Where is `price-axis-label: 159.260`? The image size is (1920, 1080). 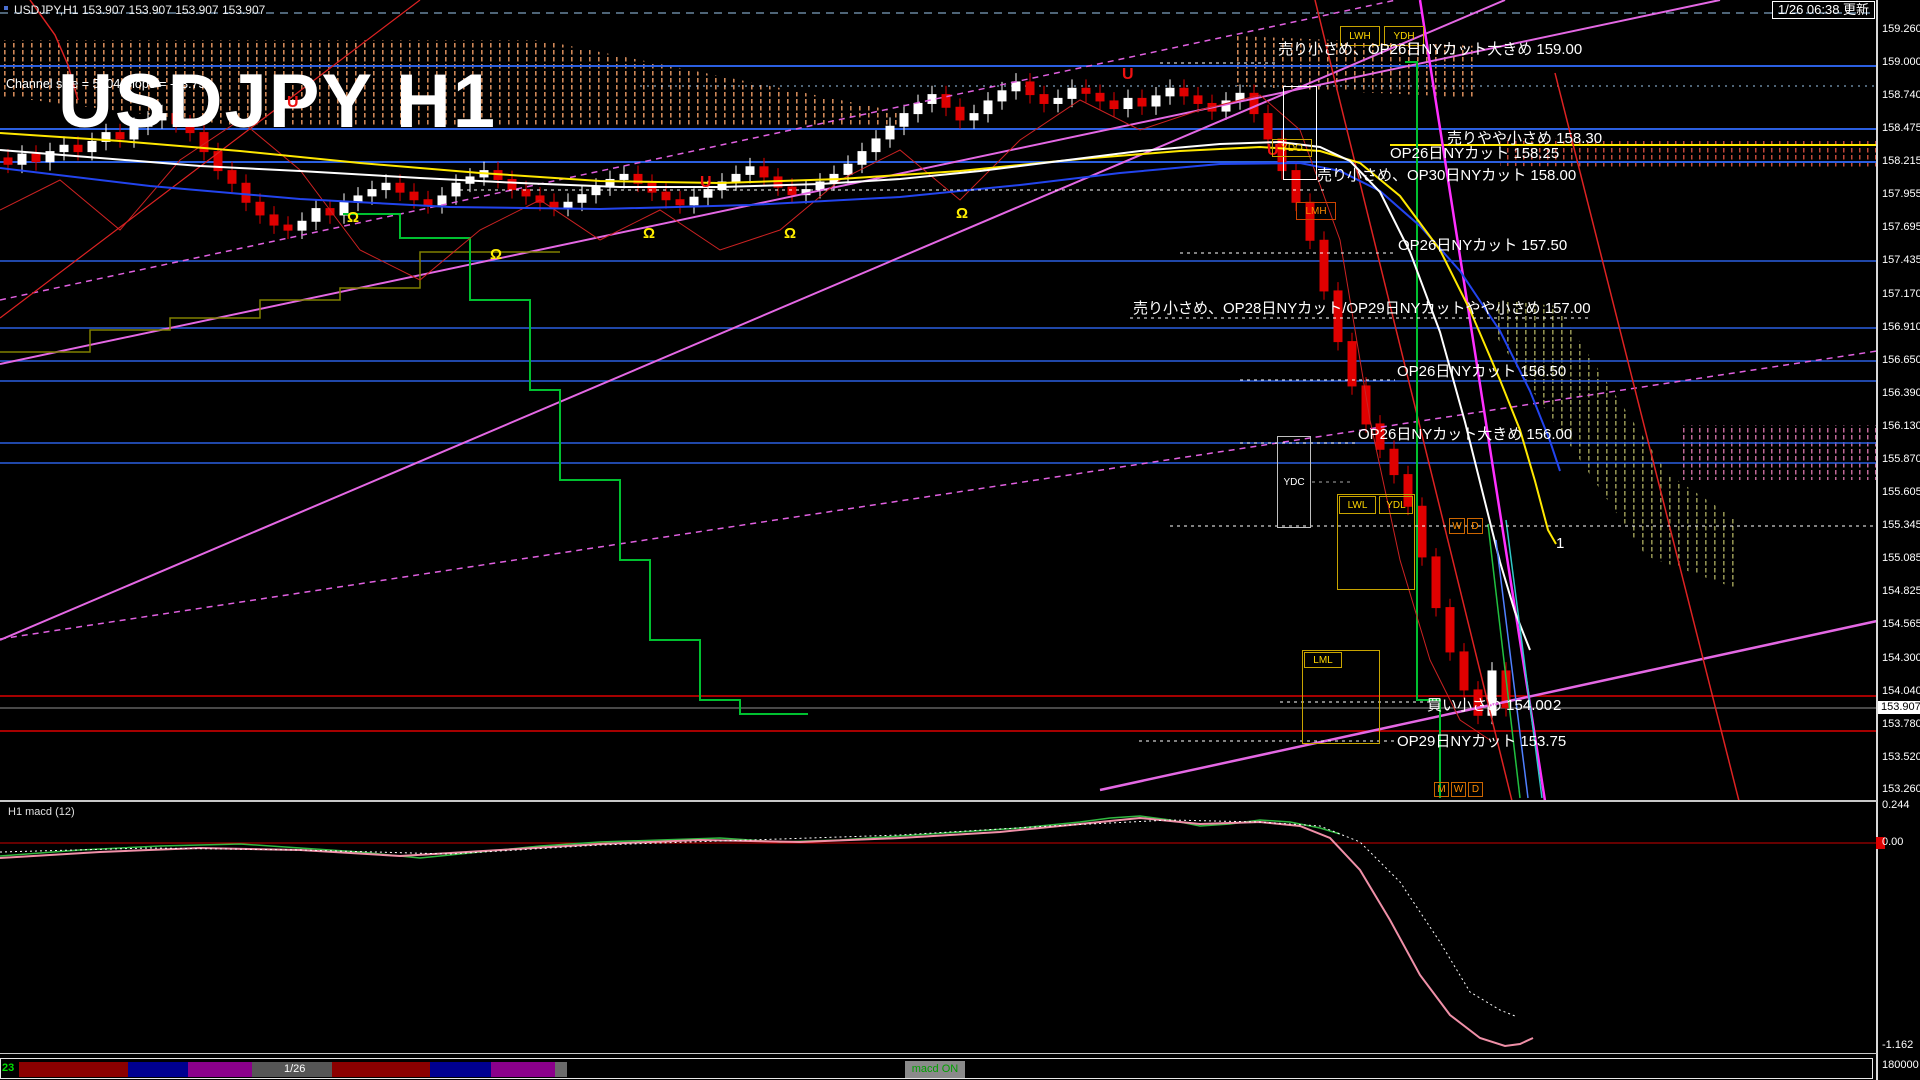
price-axis-label: 159.260 is located at coordinates (1901, 29).